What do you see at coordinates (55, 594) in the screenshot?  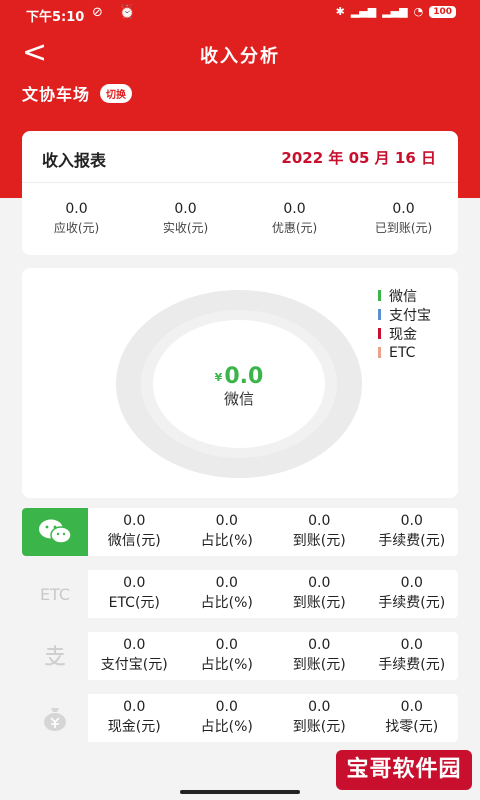 I see `etc-icon: ETC` at bounding box center [55, 594].